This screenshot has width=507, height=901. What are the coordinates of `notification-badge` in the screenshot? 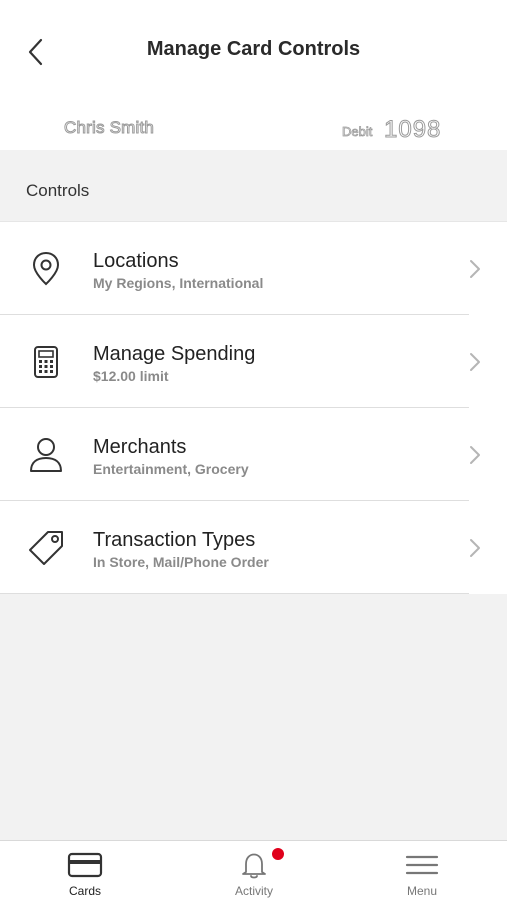 It's located at (278, 854).